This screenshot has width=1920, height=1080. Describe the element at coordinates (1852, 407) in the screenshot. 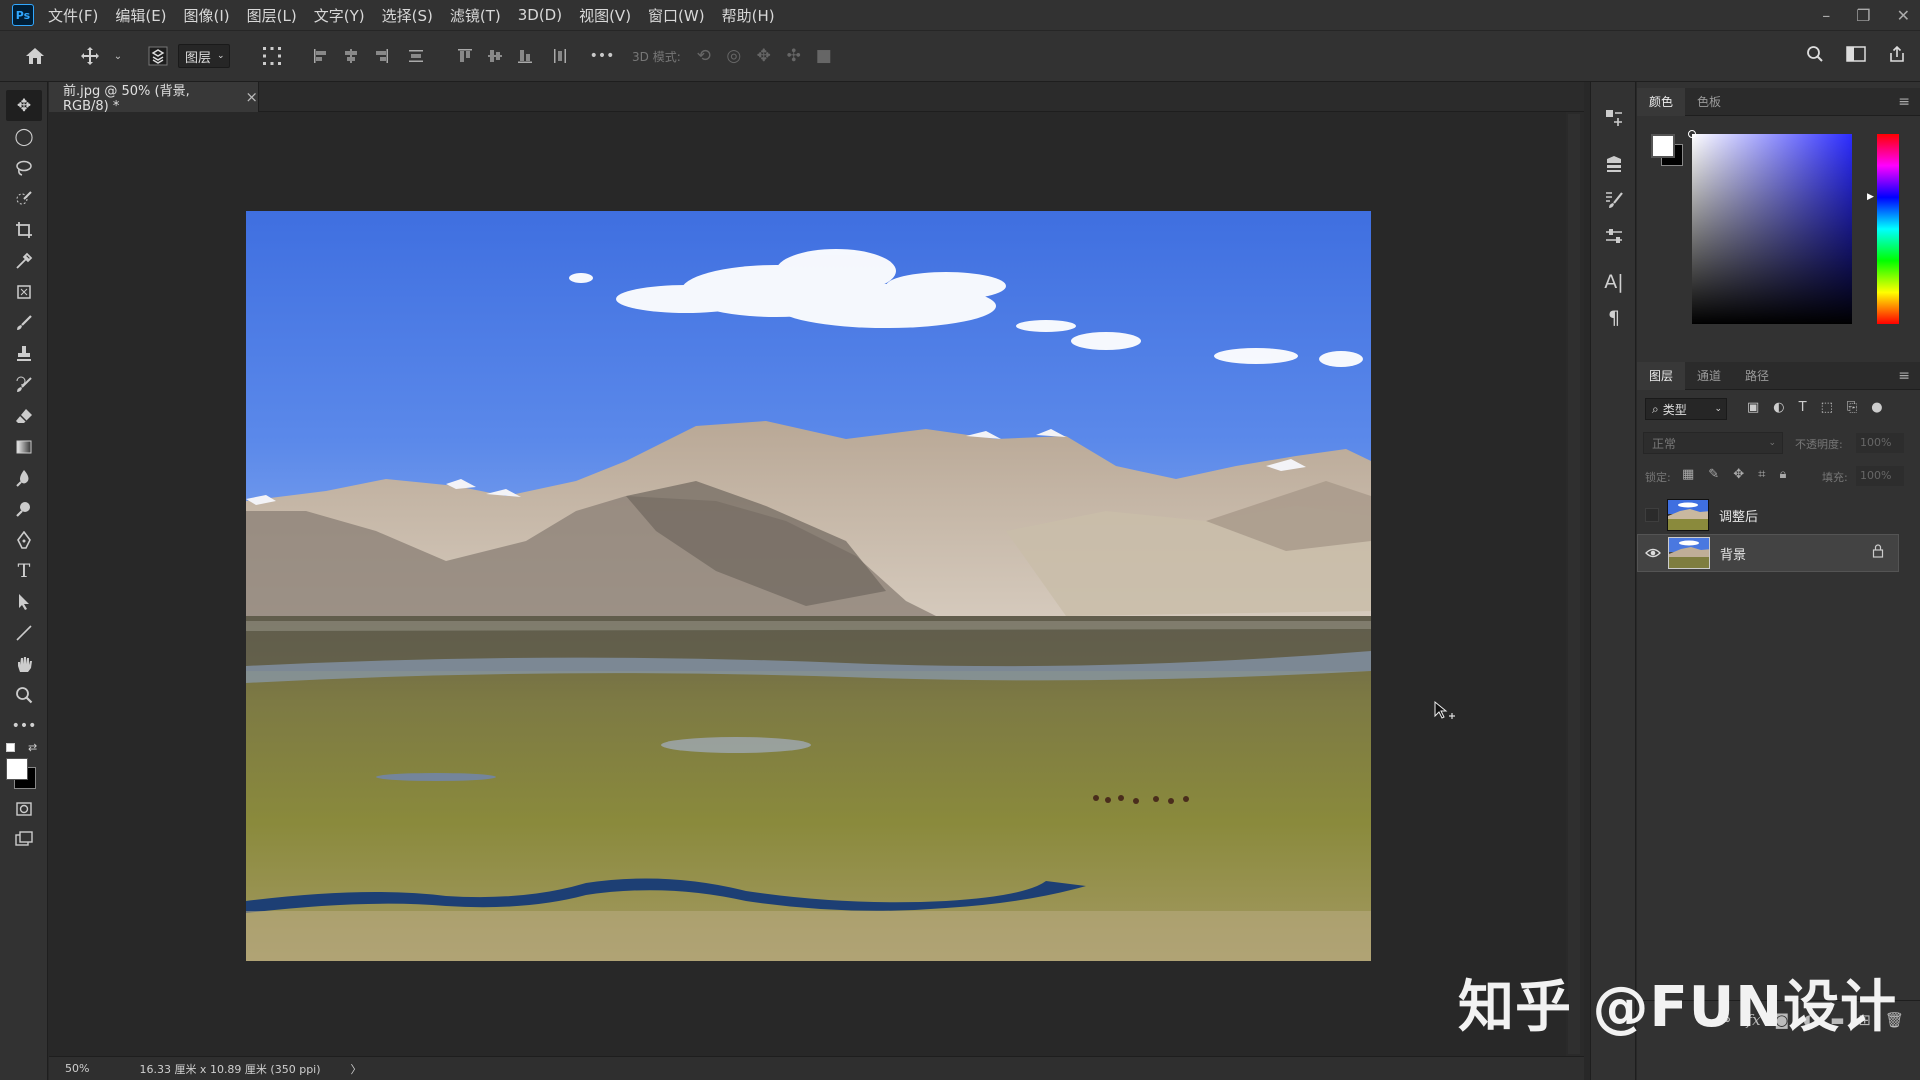

I see `smart-object-filter-icon: ⎘` at that location.